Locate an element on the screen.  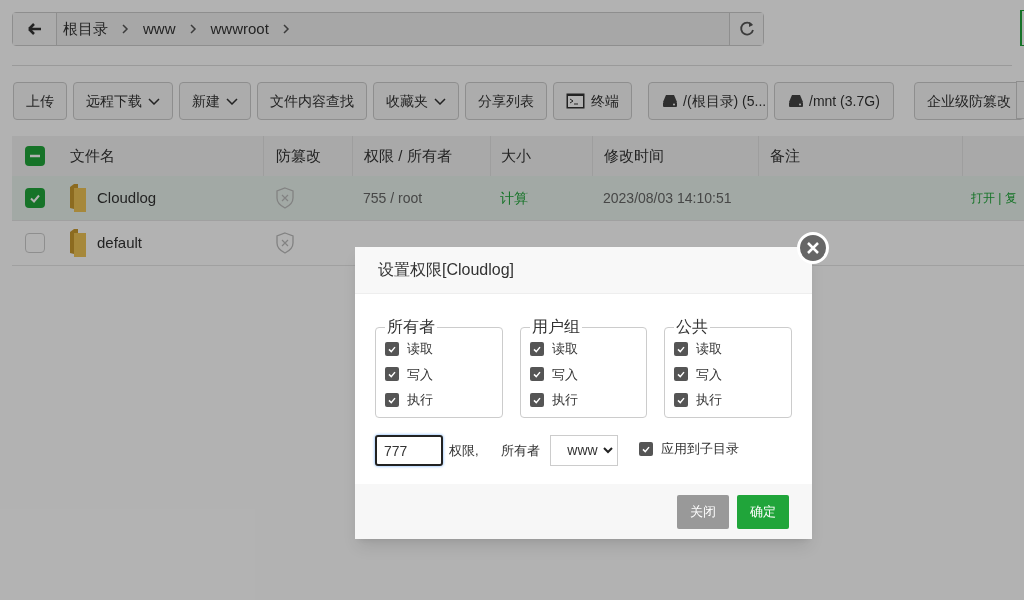
table-cell-text: 2023/08/03 14:10:51 is located at coordinates (667, 198).